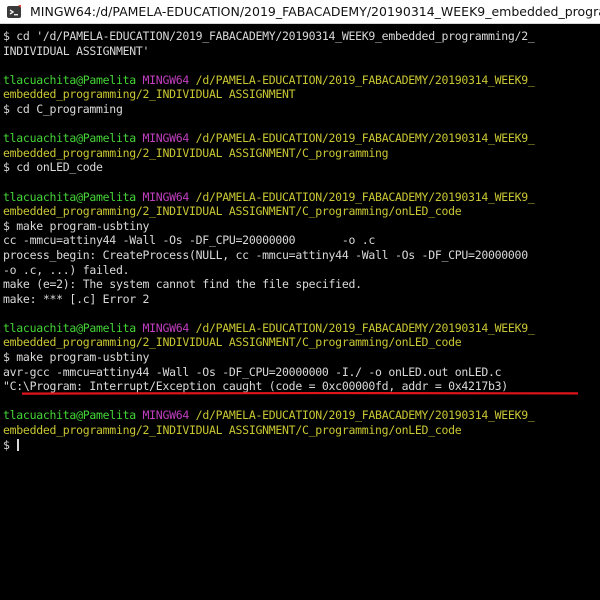 The image size is (600, 600). What do you see at coordinates (14, 11) in the screenshot?
I see `git-bash-app-icon` at bounding box center [14, 11].